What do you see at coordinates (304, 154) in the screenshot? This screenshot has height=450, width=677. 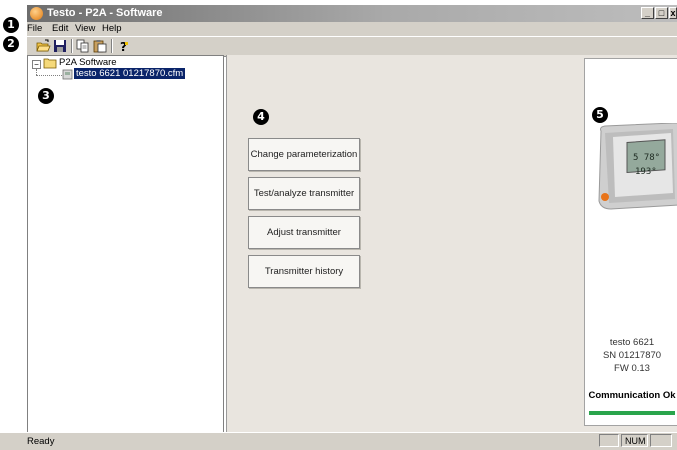 I see `change-parameterization-button: Change parameterization` at bounding box center [304, 154].